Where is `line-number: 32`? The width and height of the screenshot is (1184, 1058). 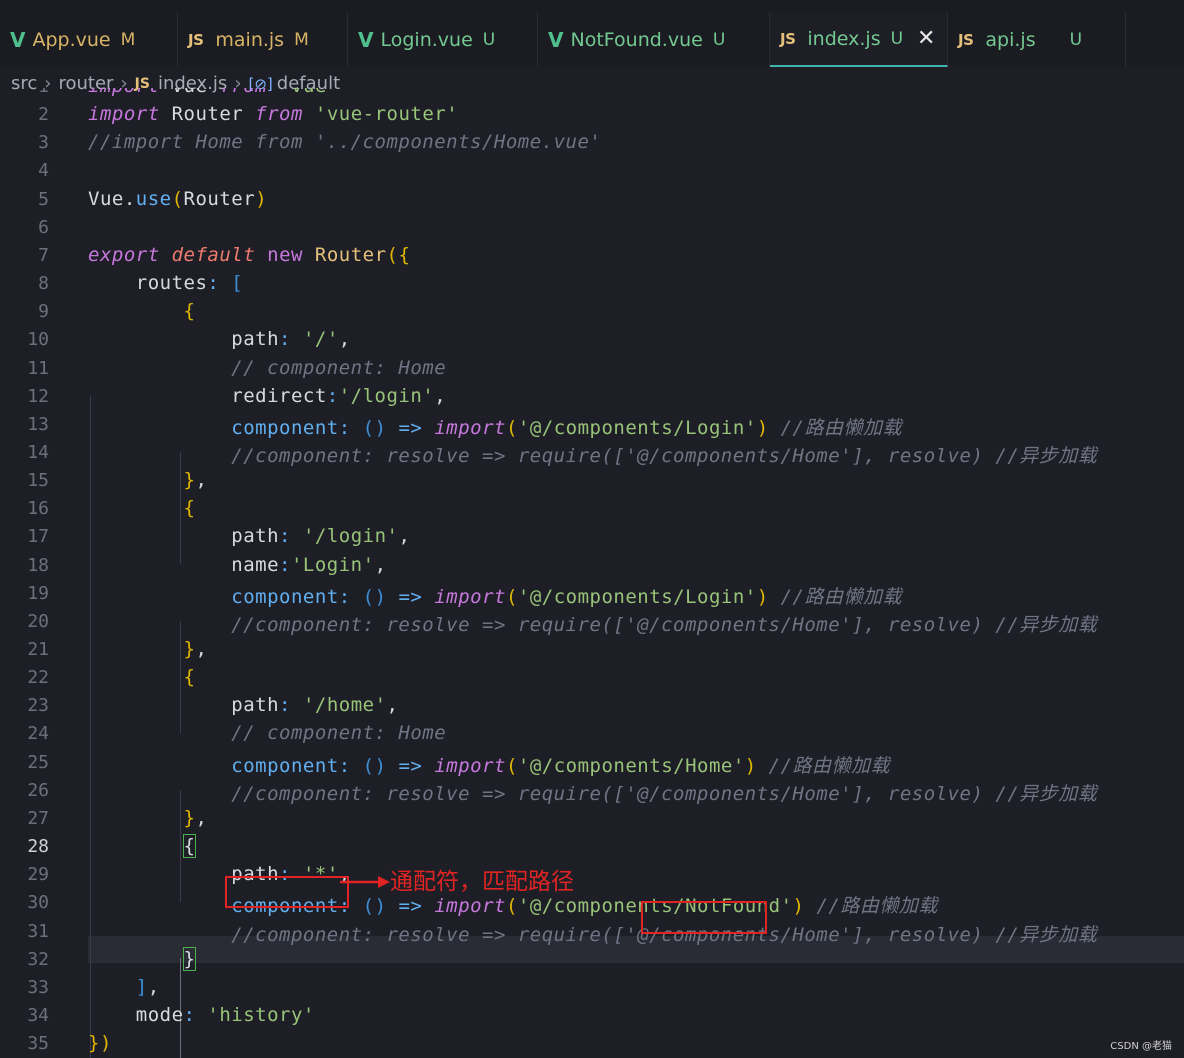
line-number: 32 is located at coordinates (38, 959).